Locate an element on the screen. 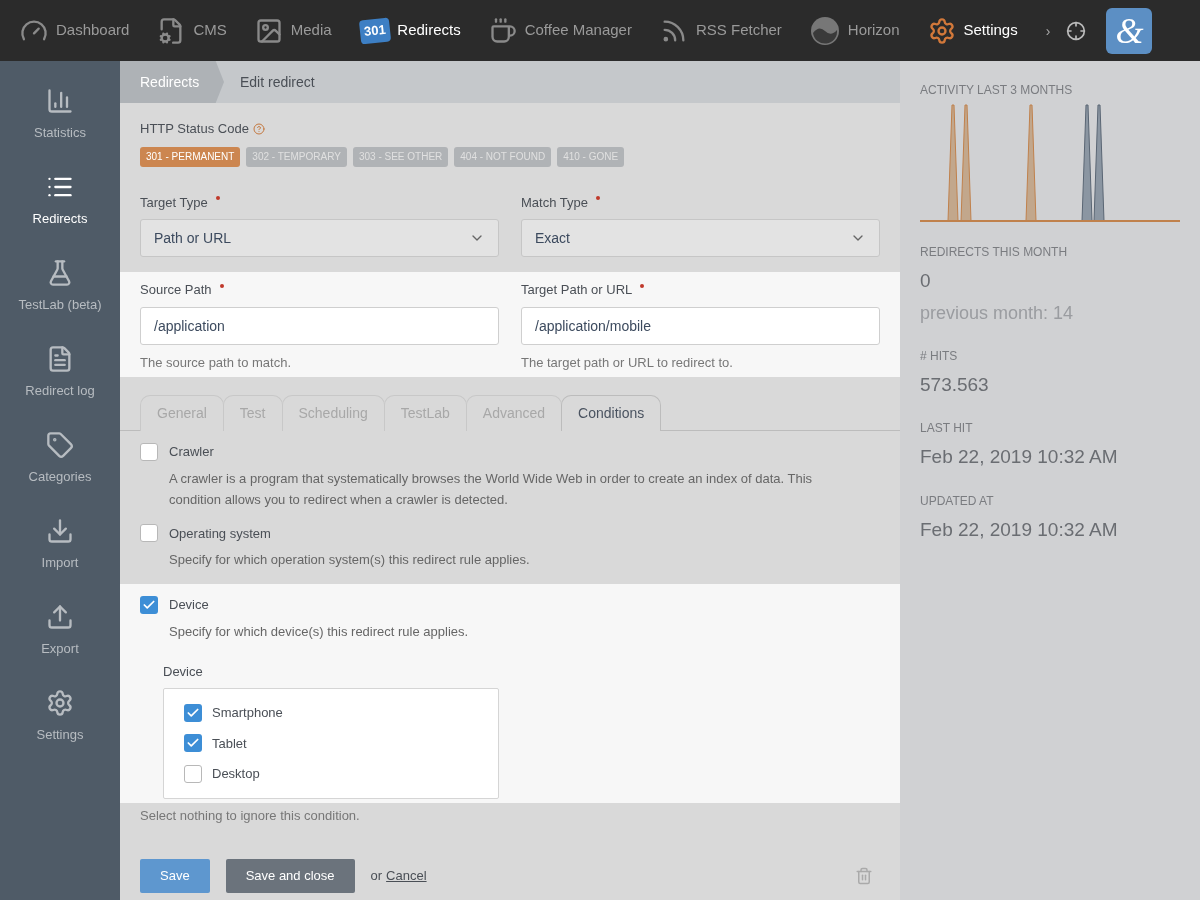  checkbox-label: Operating system is located at coordinates (220, 533).